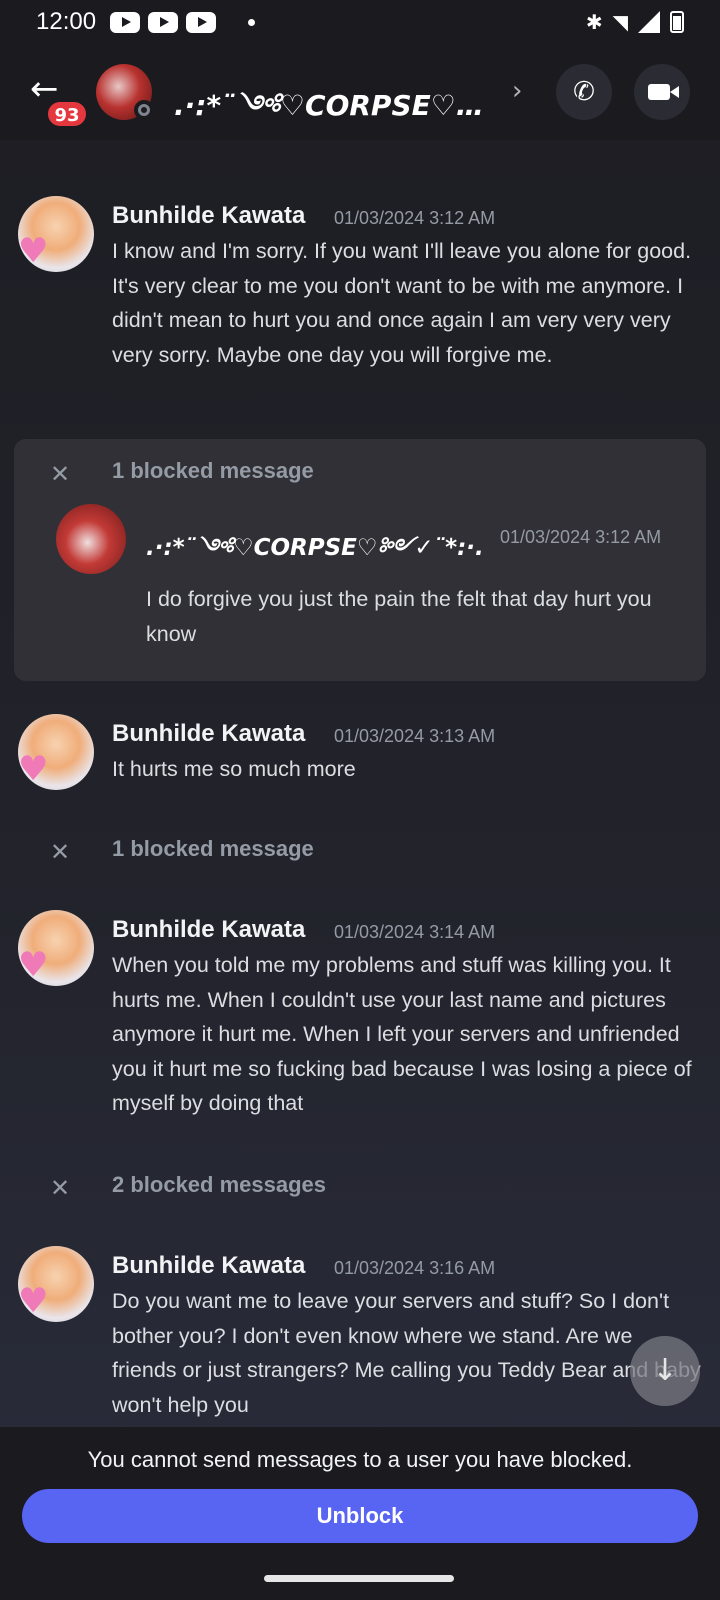 Image resolution: width=720 pixels, height=1600 pixels. I want to click on blocked-message-label: 2 blocked messages, so click(219, 1185).